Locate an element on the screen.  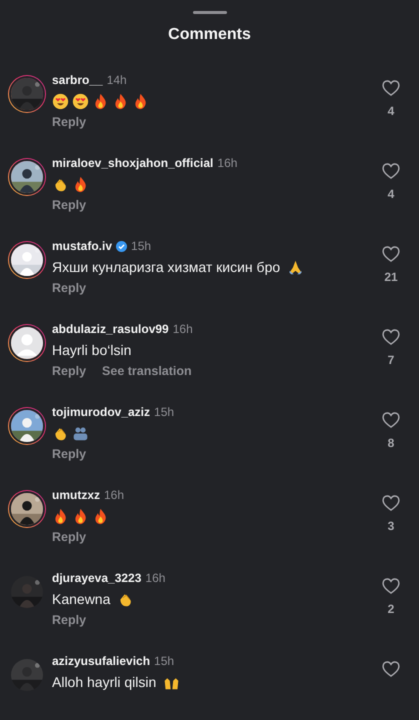
like-count: 8 is located at coordinates (391, 443).